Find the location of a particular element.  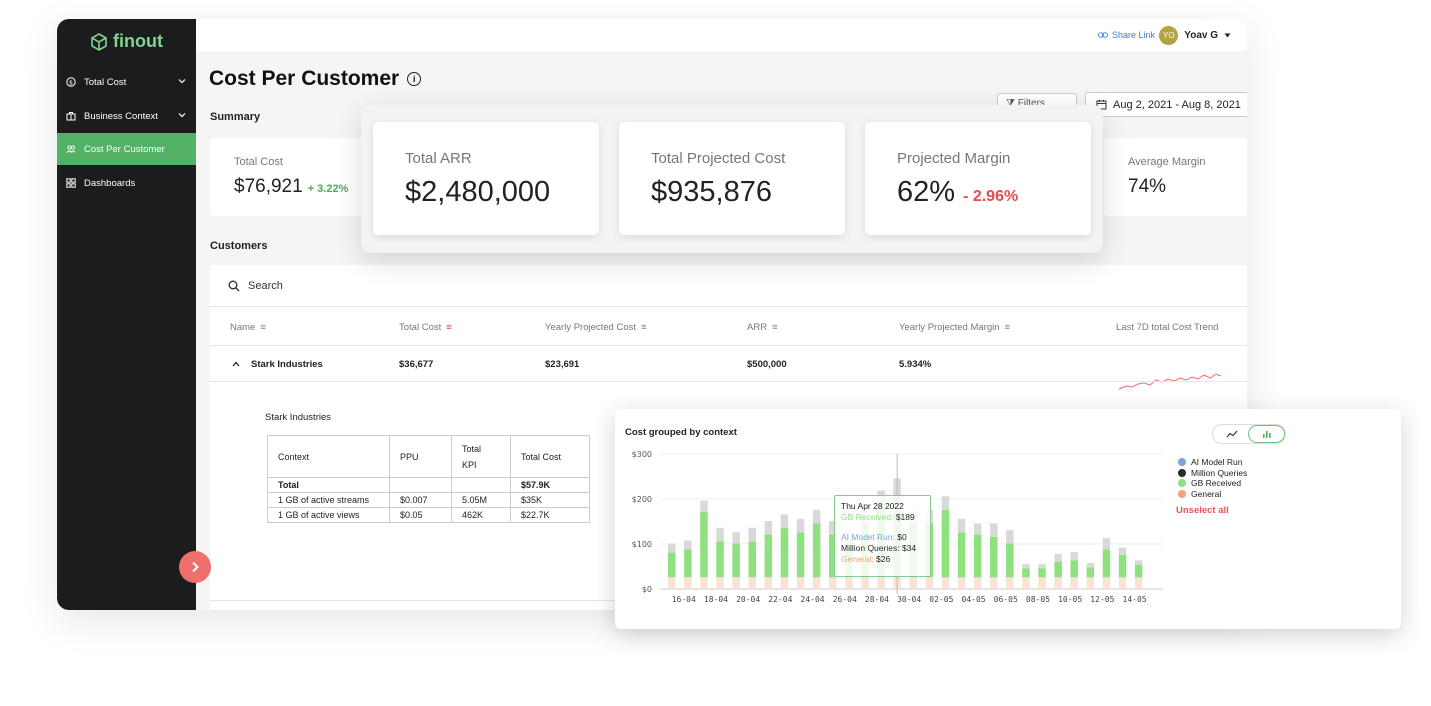

total-kpi-header-label: Total KPI is located at coordinates (476, 457).